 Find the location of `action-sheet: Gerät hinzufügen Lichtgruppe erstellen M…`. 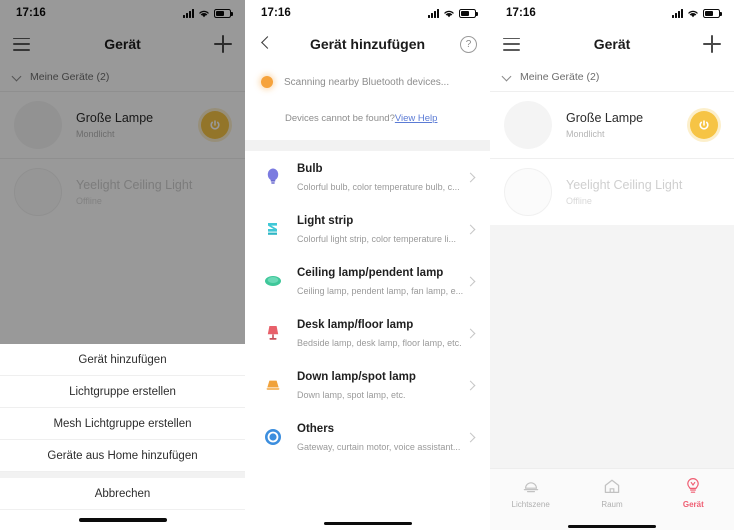

action-sheet: Gerät hinzufügen Lichtgruppe erstellen M… is located at coordinates (122, 437).